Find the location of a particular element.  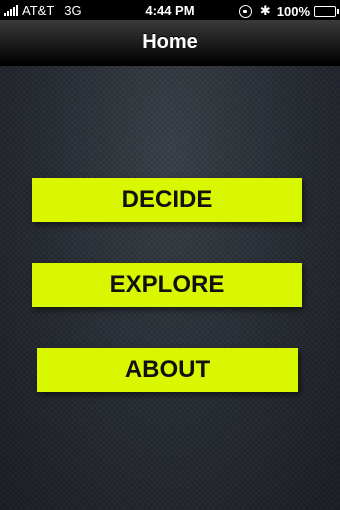

bluetooth-icon: ✱ is located at coordinates (265, 10).